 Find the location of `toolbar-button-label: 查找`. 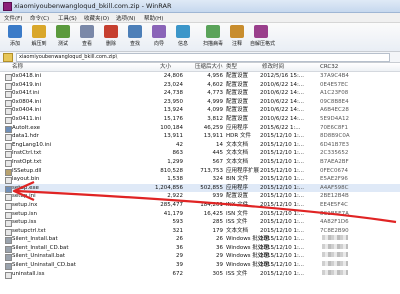

toolbar-button-label: 查找 is located at coordinates (134, 44).